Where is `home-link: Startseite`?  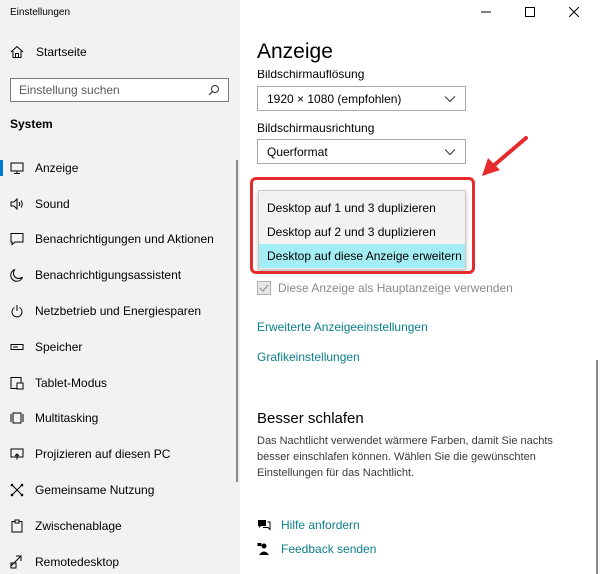 home-link: Startseite is located at coordinates (48, 52).